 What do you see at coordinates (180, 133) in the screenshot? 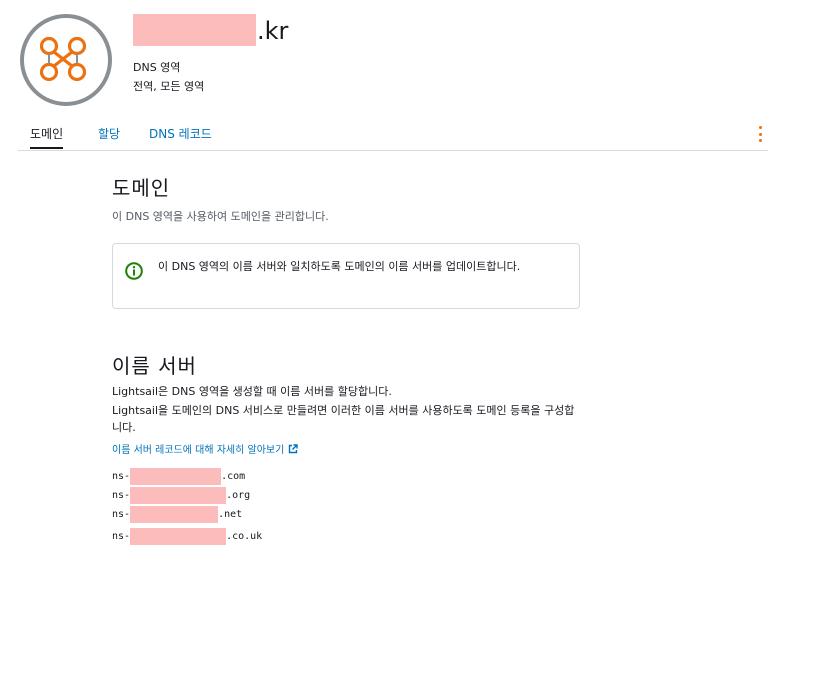
I see `tab-dns-records: DNS 레코드` at bounding box center [180, 133].